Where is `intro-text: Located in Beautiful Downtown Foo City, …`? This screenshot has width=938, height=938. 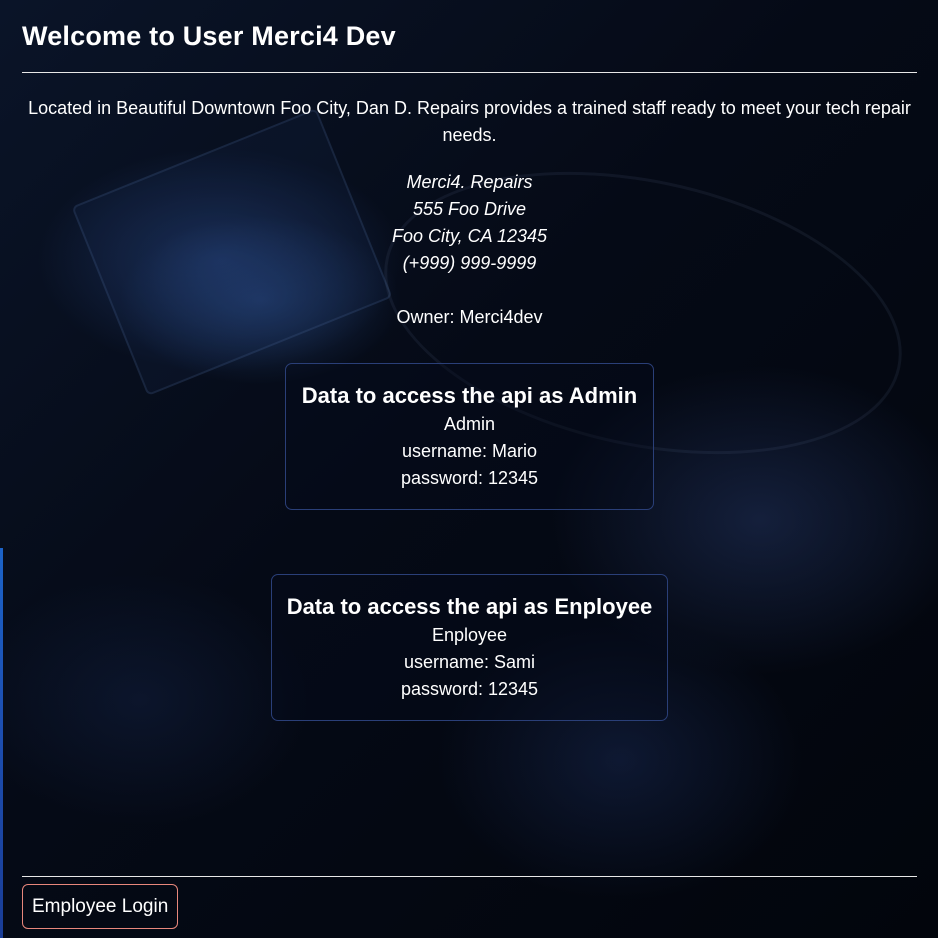 intro-text: Located in Beautiful Downtown Foo City, … is located at coordinates (469, 121).